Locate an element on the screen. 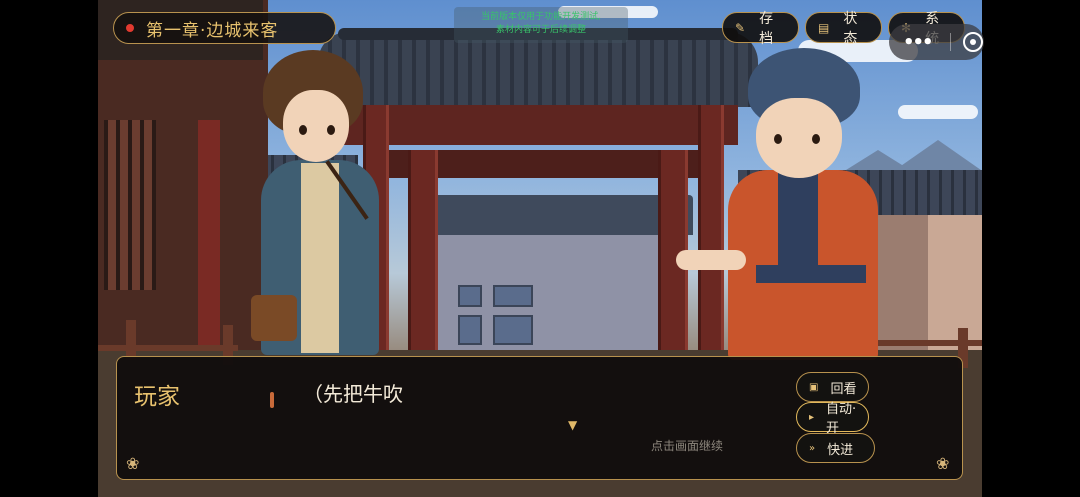  capsule-divider is located at coordinates (950, 42).